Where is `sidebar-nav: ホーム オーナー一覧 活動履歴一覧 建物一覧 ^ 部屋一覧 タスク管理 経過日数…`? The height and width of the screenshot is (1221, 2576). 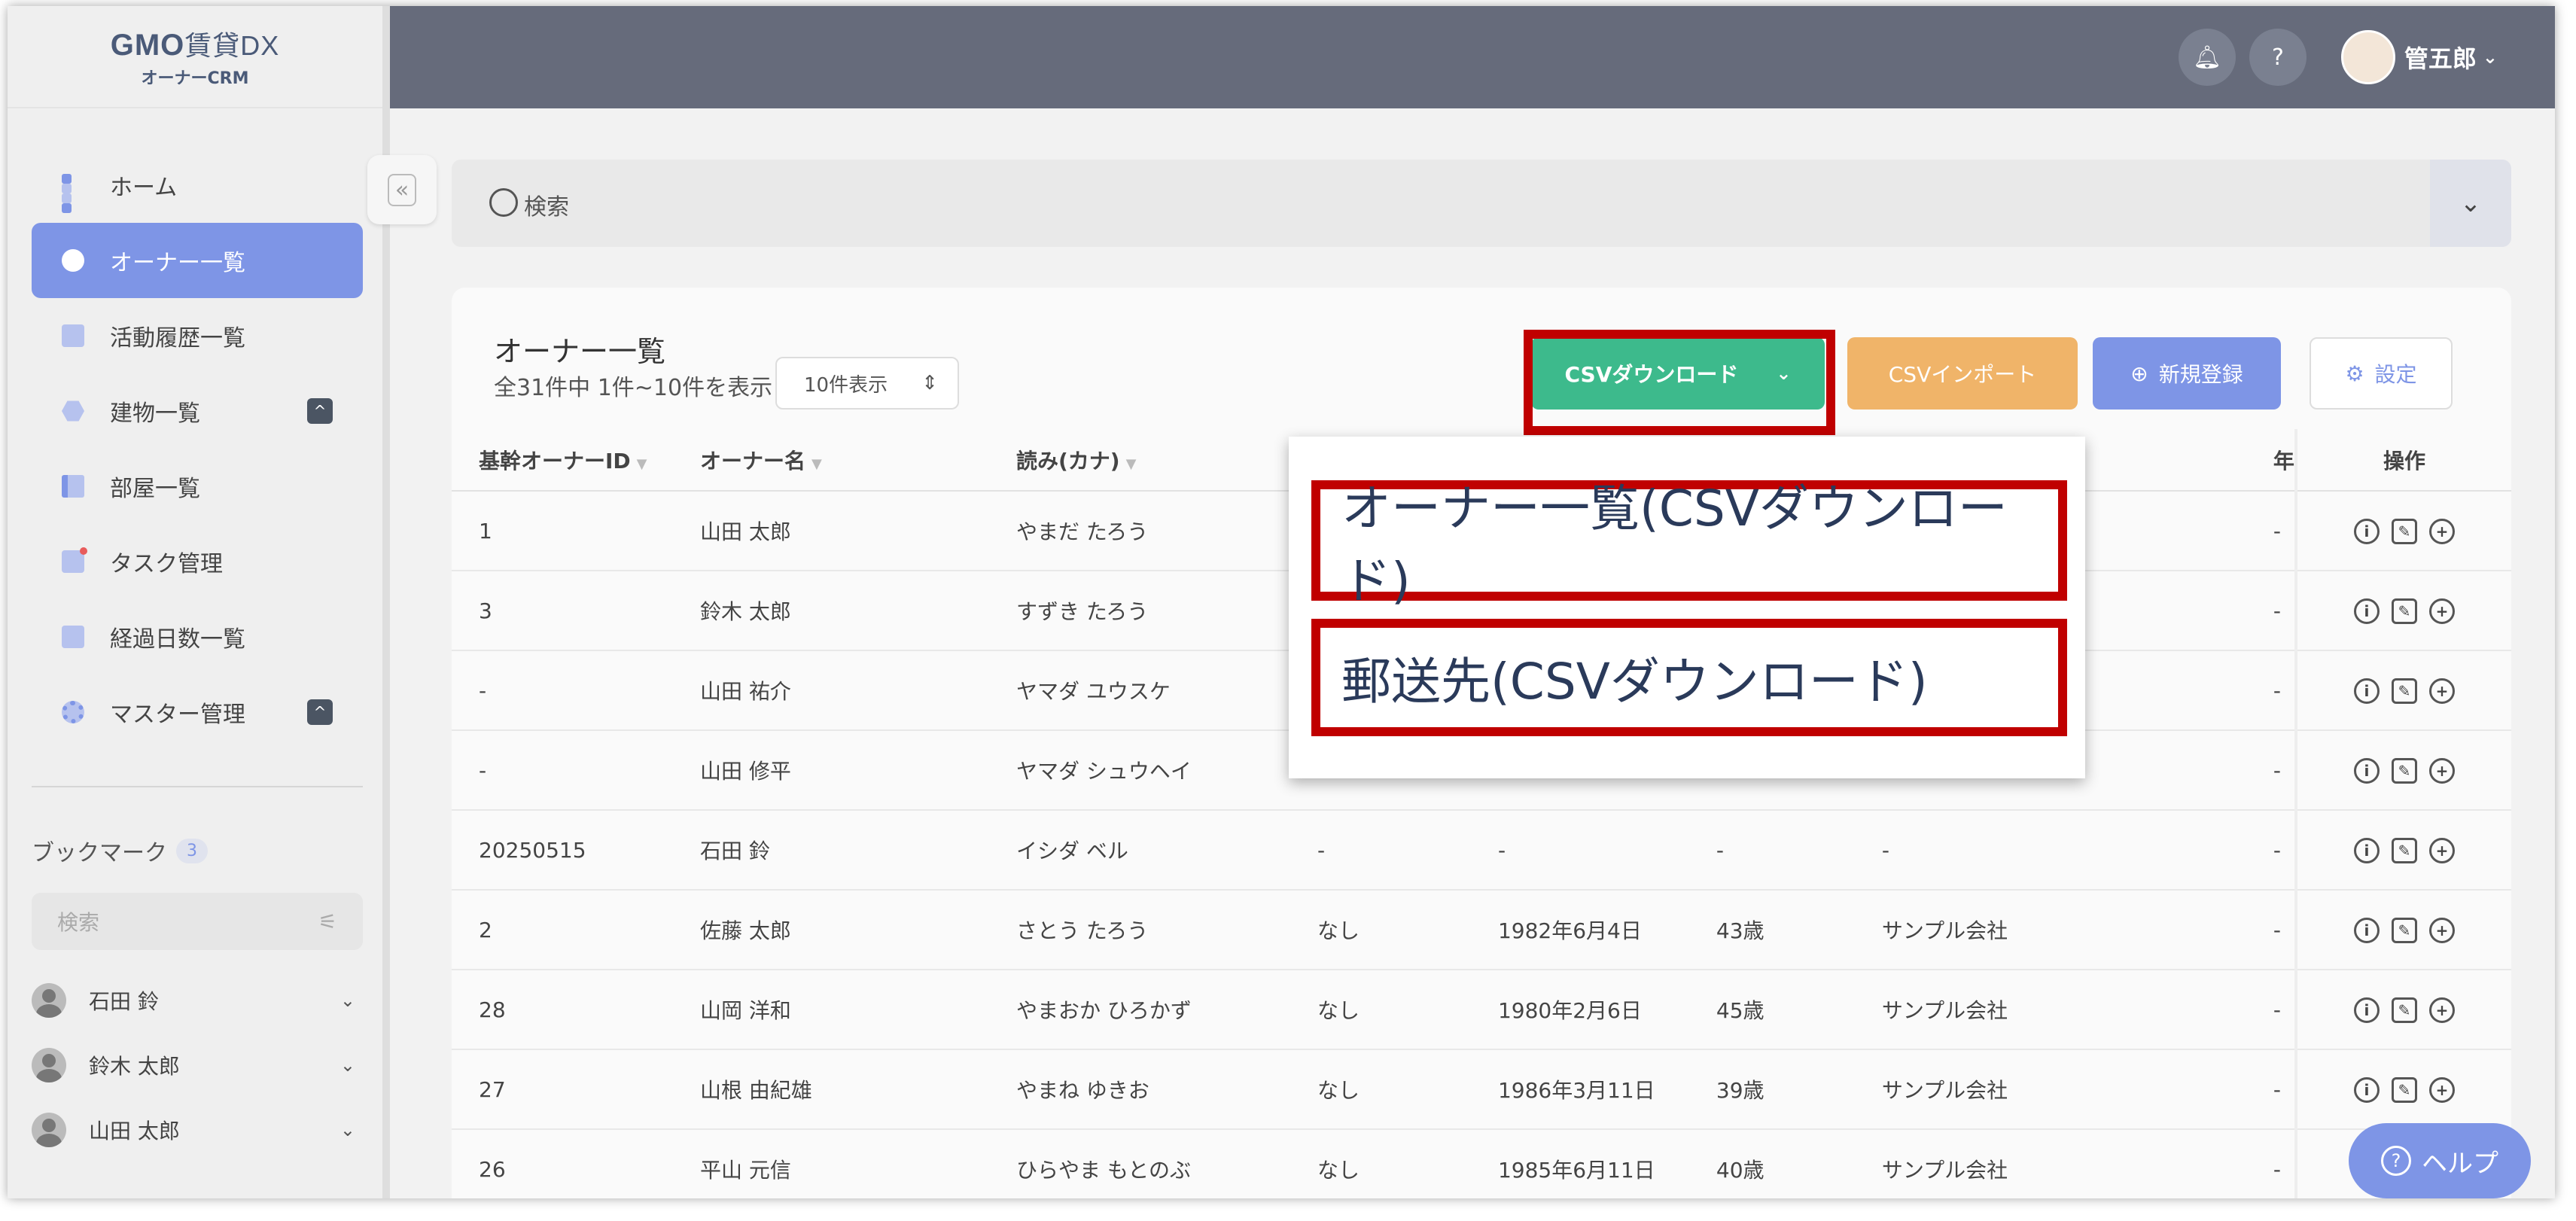 sidebar-nav: ホーム オーナー一覧 活動履歴一覧 建物一覧 ^ 部屋一覧 タスク管理 経過日数… is located at coordinates (198, 449).